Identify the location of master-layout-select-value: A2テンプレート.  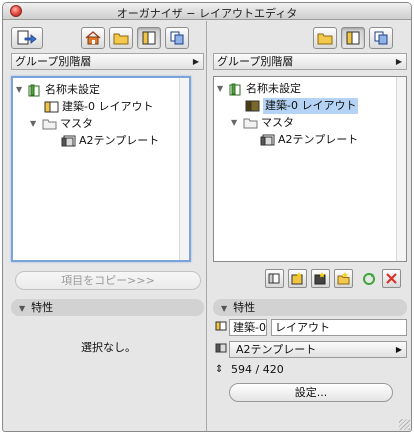
(276, 349).